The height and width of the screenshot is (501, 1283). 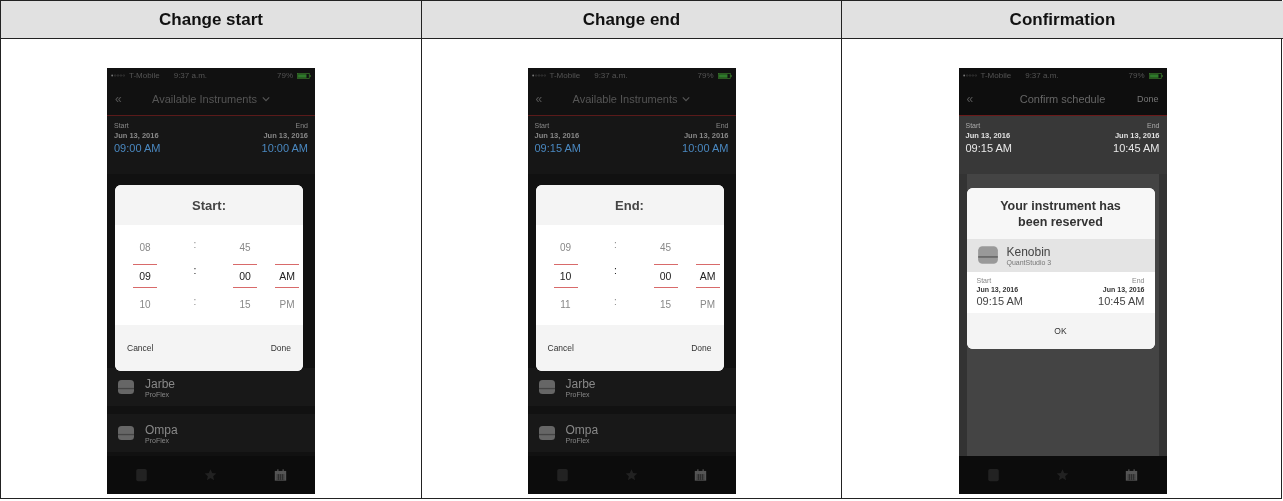 What do you see at coordinates (209, 205) in the screenshot?
I see `dialog-title: Start:` at bounding box center [209, 205].